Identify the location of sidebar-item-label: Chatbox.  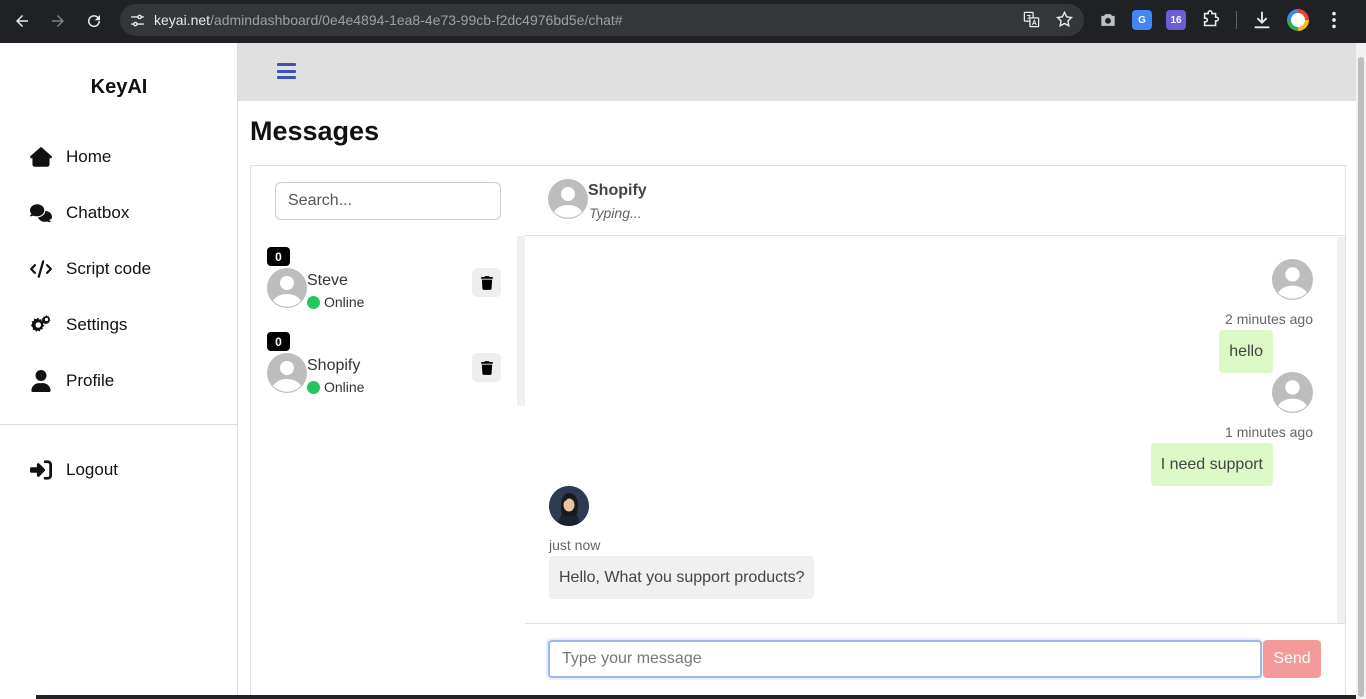
(98, 212).